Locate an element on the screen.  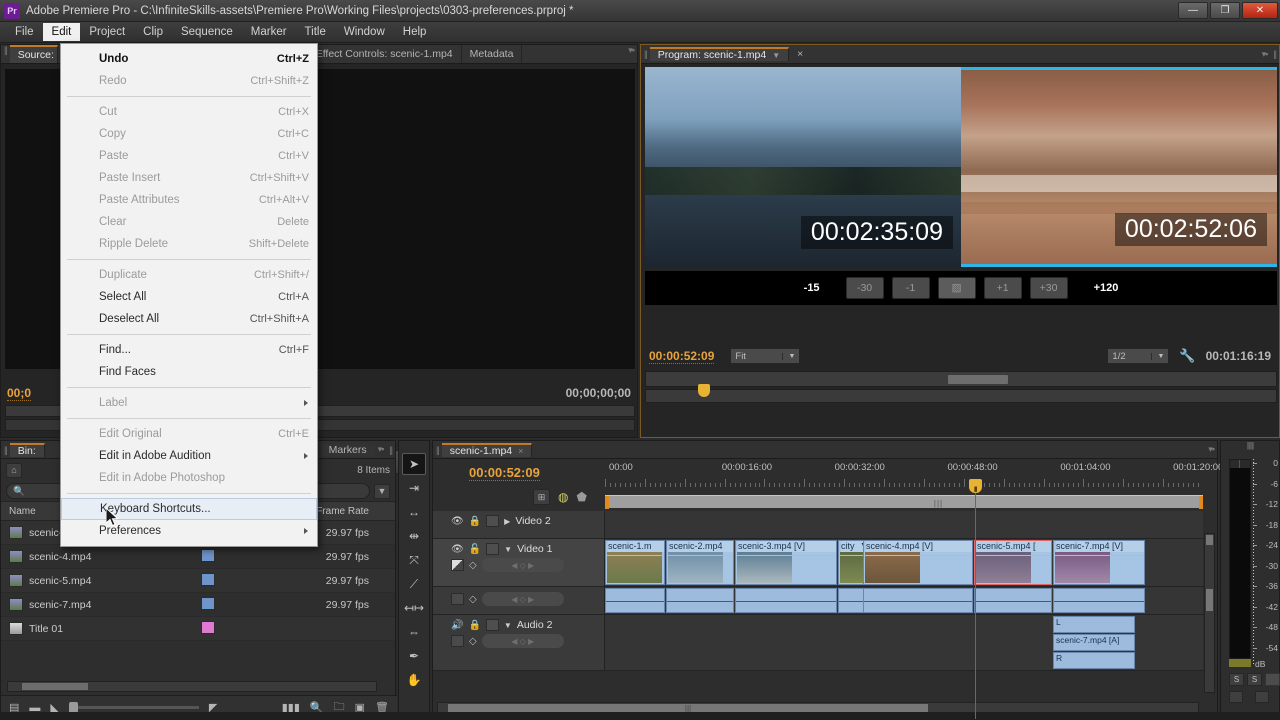
timeline-audio-clip: scenic-7.mp4 [A] is located at coordinates (1094, 642).